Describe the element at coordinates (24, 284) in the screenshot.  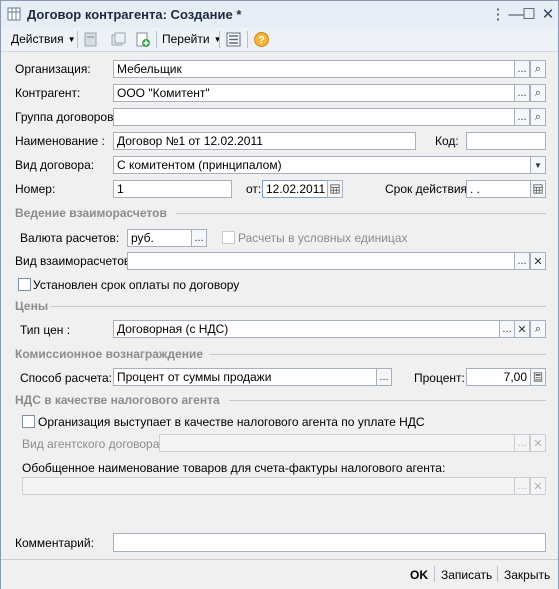
I see `payment-term-checkbox` at that location.